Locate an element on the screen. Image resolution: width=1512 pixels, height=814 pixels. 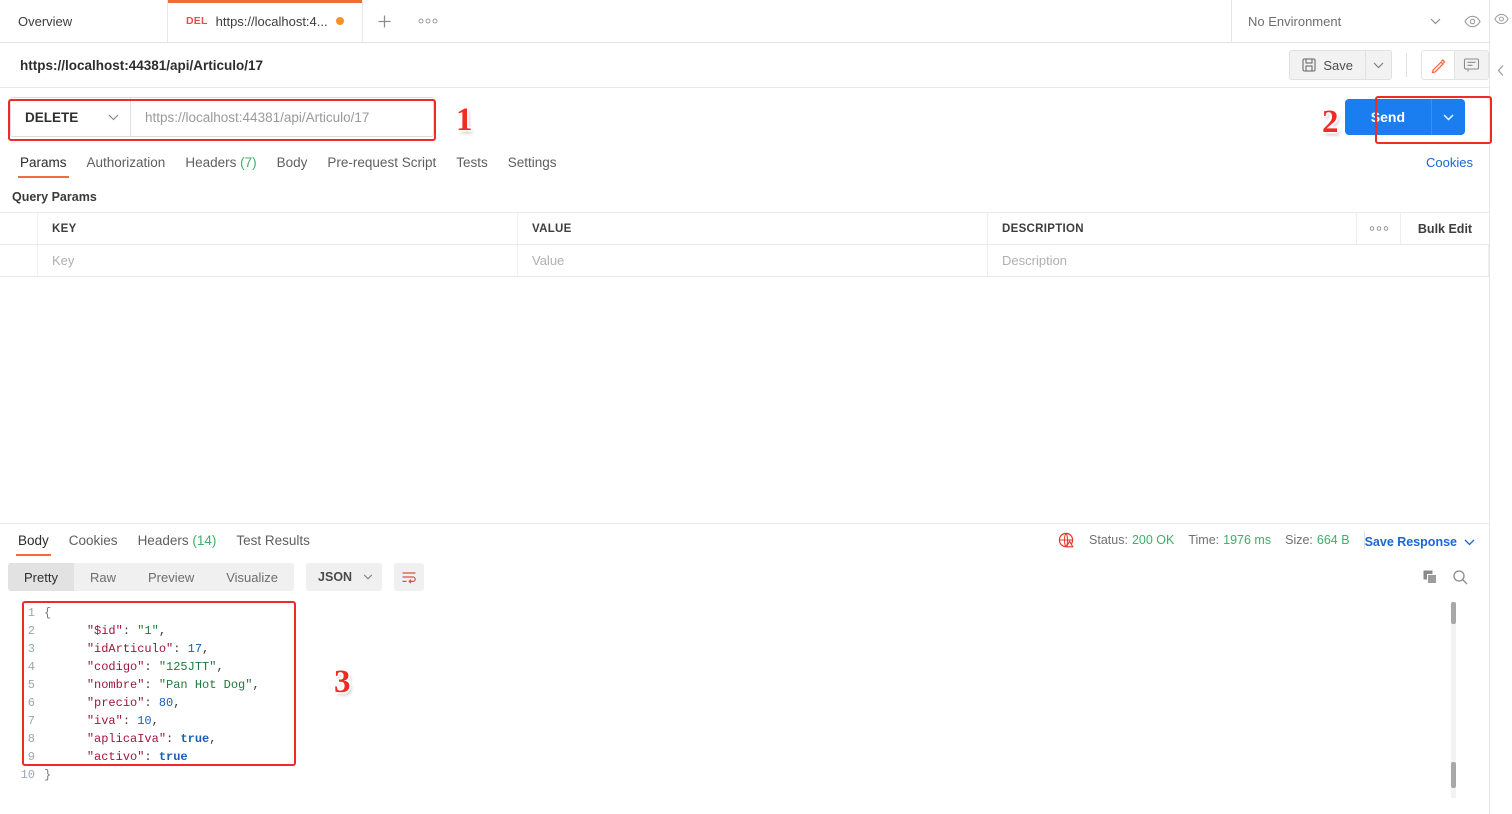
edit-request-button is located at coordinates (1438, 65).